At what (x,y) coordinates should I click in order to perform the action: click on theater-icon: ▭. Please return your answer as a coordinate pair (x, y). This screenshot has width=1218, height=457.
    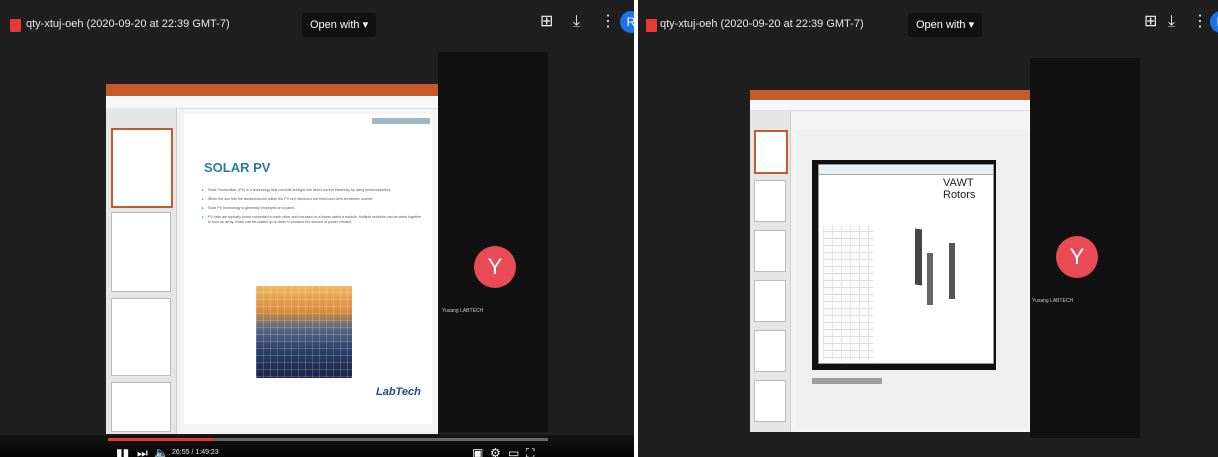
    Looking at the image, I should click on (513, 451).